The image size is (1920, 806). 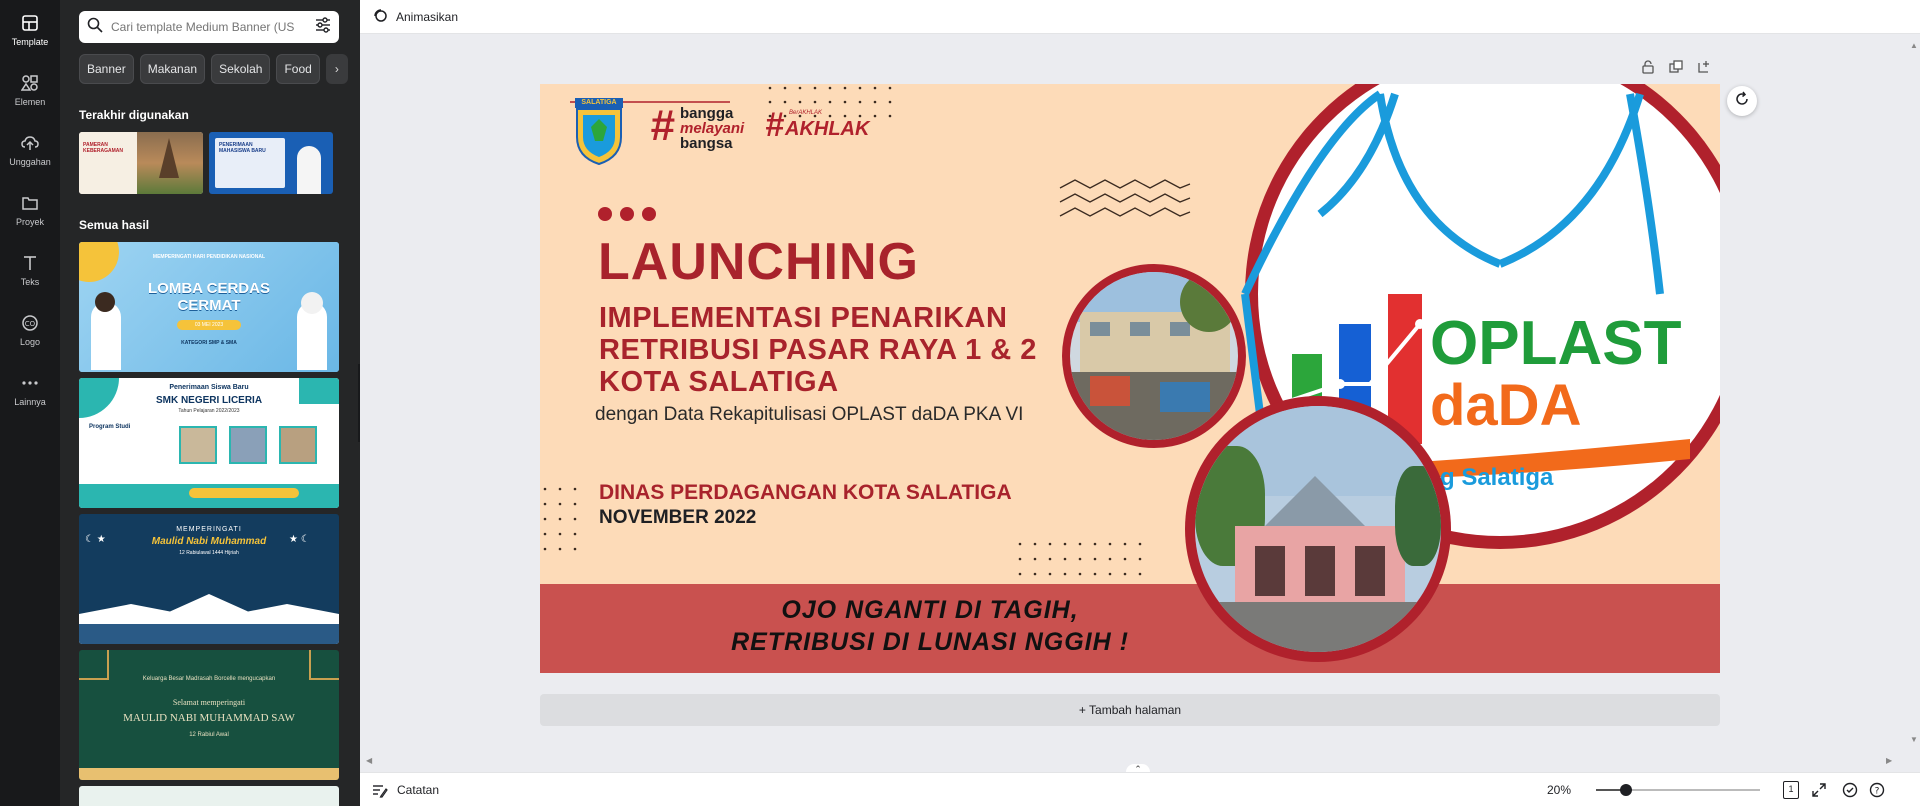 I want to click on rail-item-logo: CO Logo, so click(x=30, y=329).